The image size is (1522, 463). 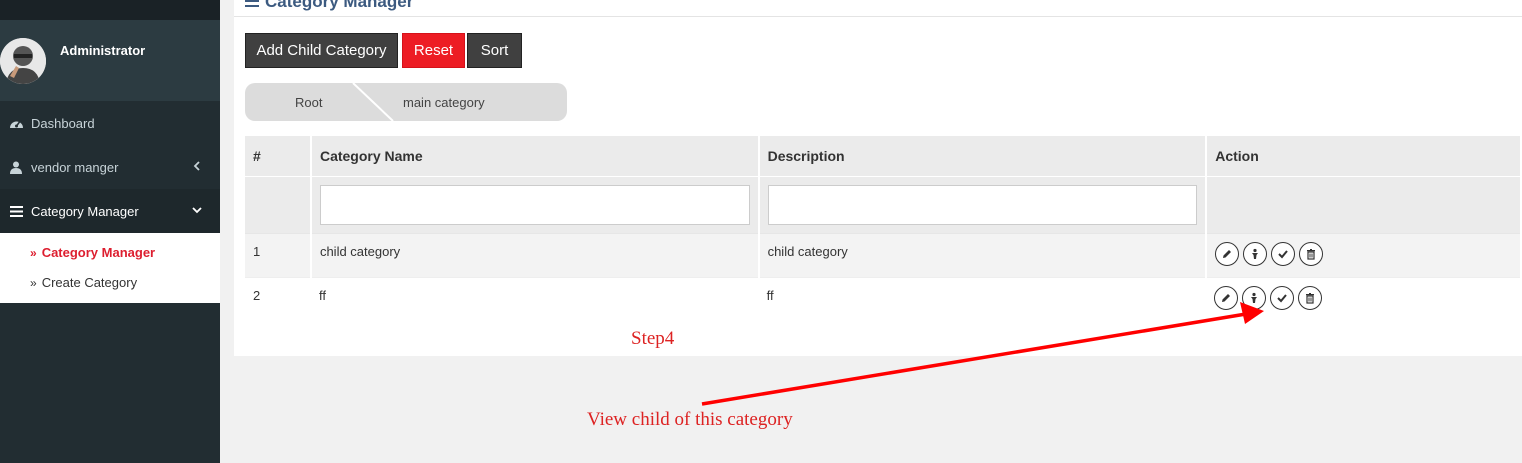 What do you see at coordinates (982, 298) in the screenshot?
I see `description-cell: ff` at bounding box center [982, 298].